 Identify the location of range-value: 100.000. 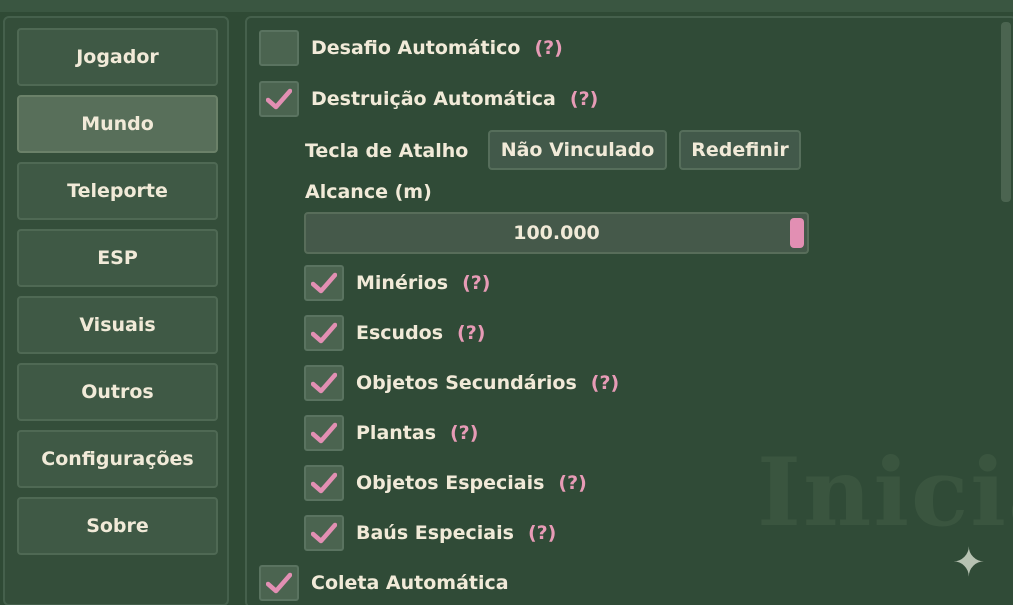
(556, 233).